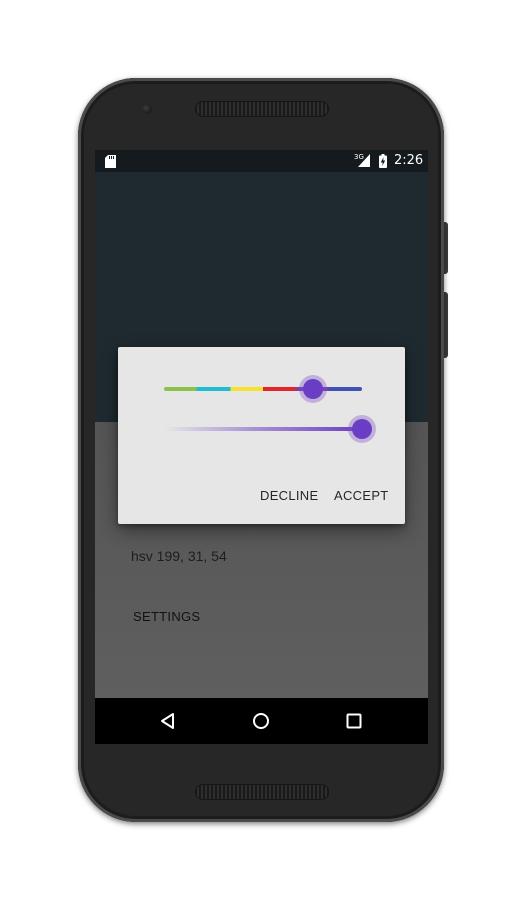 The image size is (525, 900). Describe the element at coordinates (312, 389) in the screenshot. I see `hue-slider-thumb` at that location.